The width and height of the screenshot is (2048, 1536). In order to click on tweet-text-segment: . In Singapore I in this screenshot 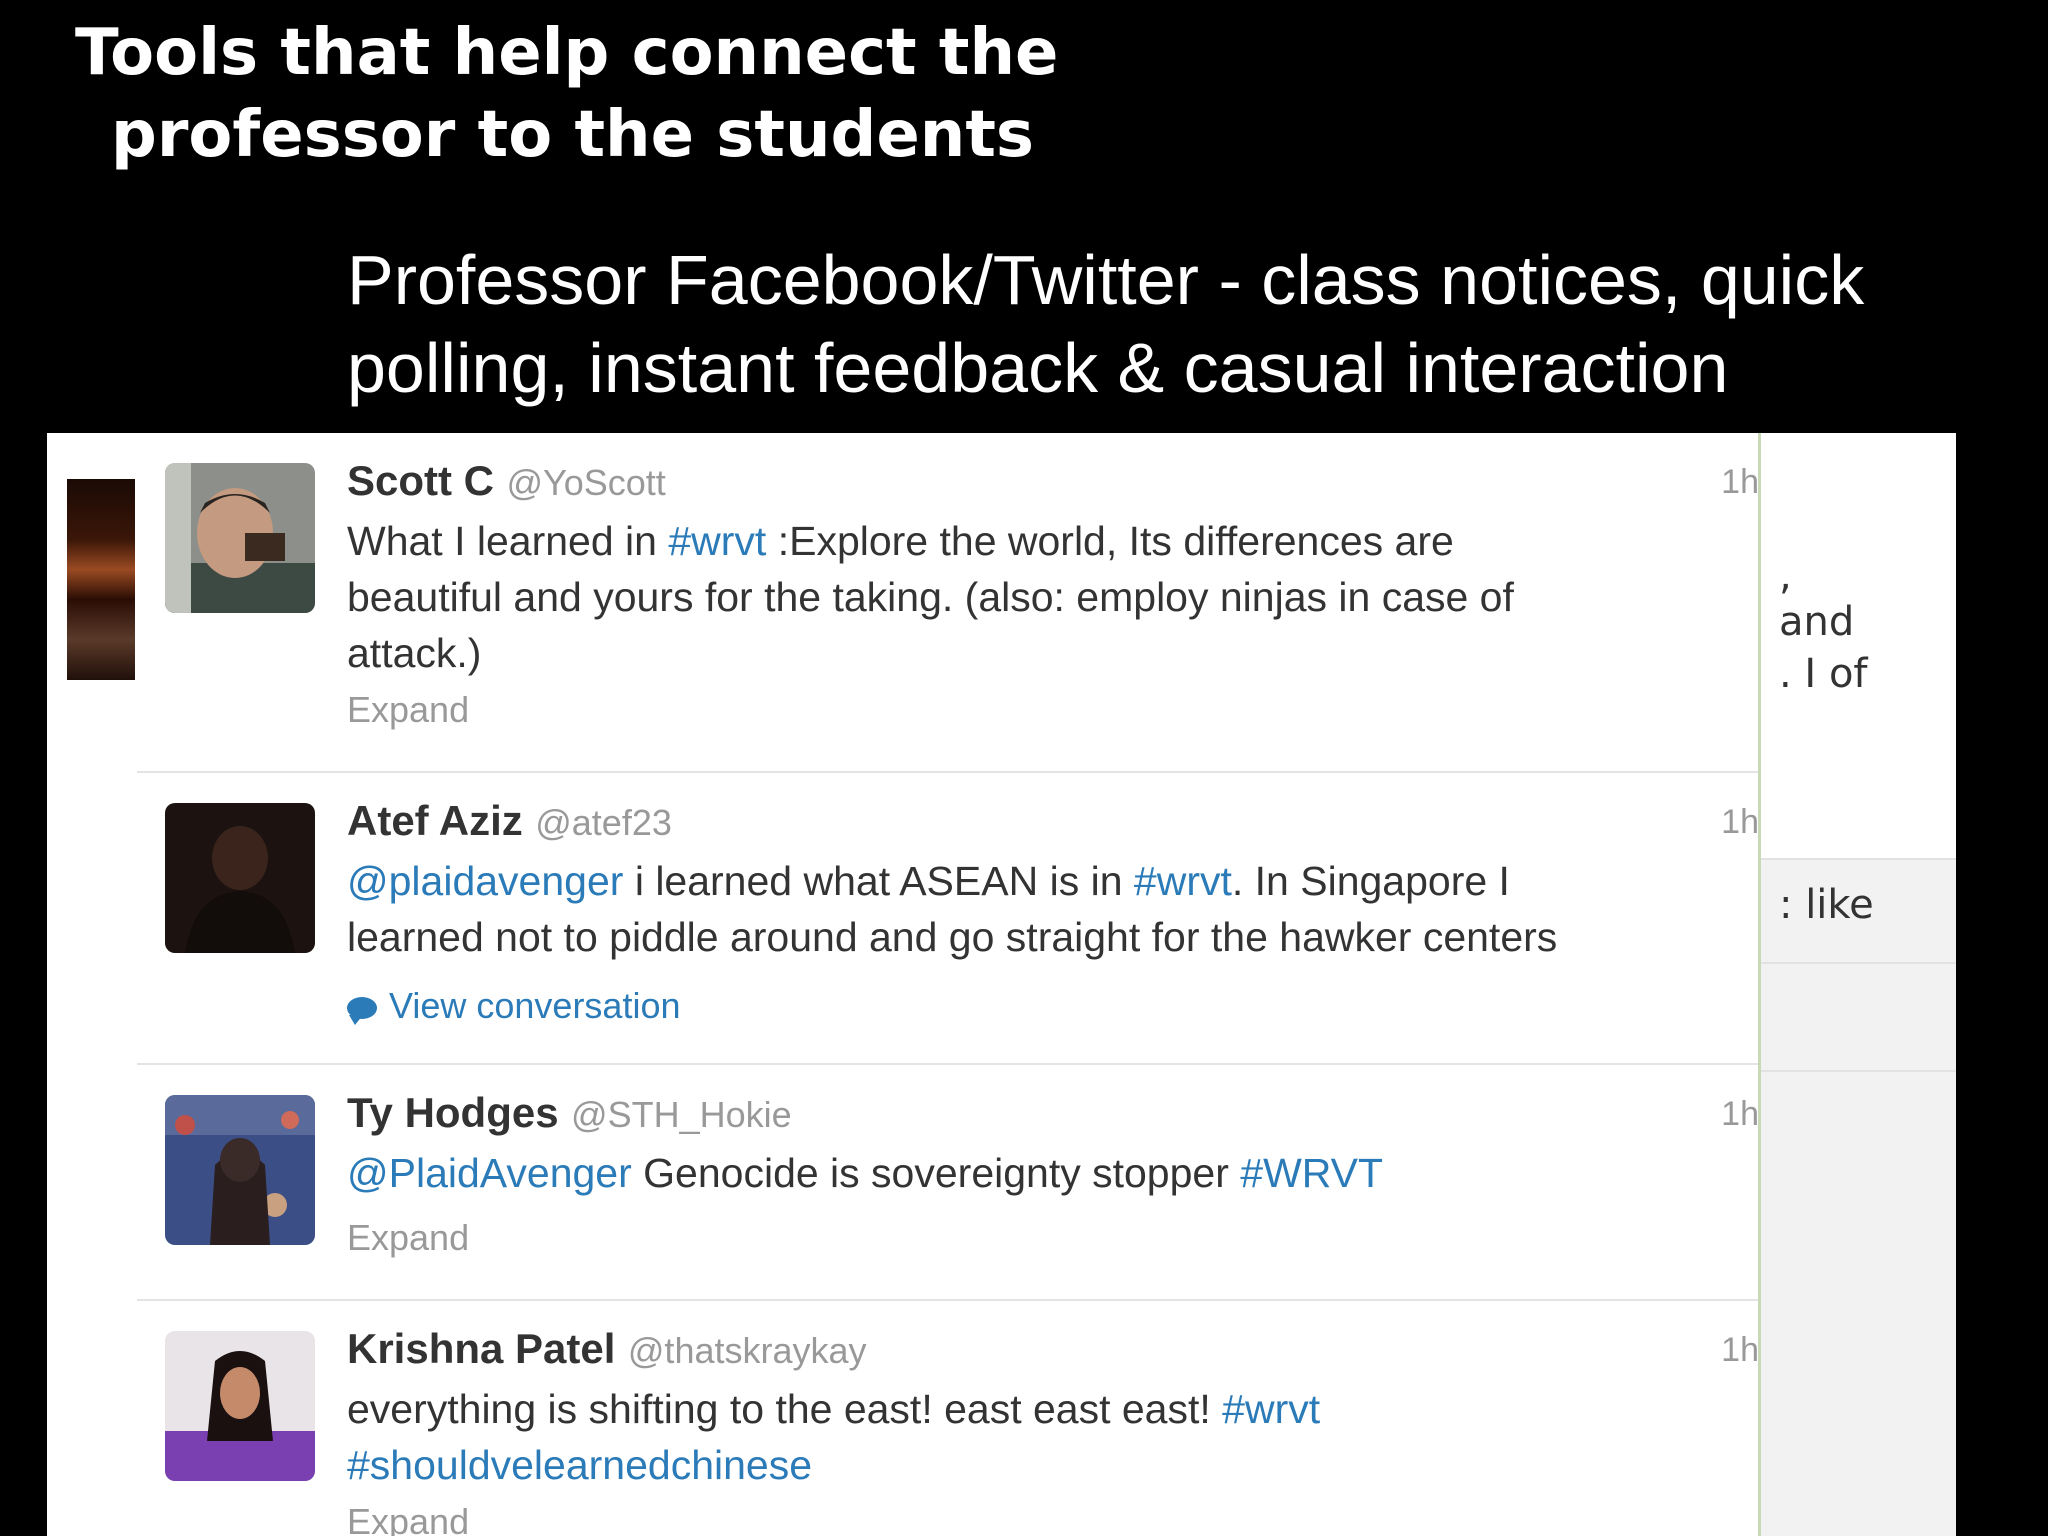, I will do `click(1370, 881)`.